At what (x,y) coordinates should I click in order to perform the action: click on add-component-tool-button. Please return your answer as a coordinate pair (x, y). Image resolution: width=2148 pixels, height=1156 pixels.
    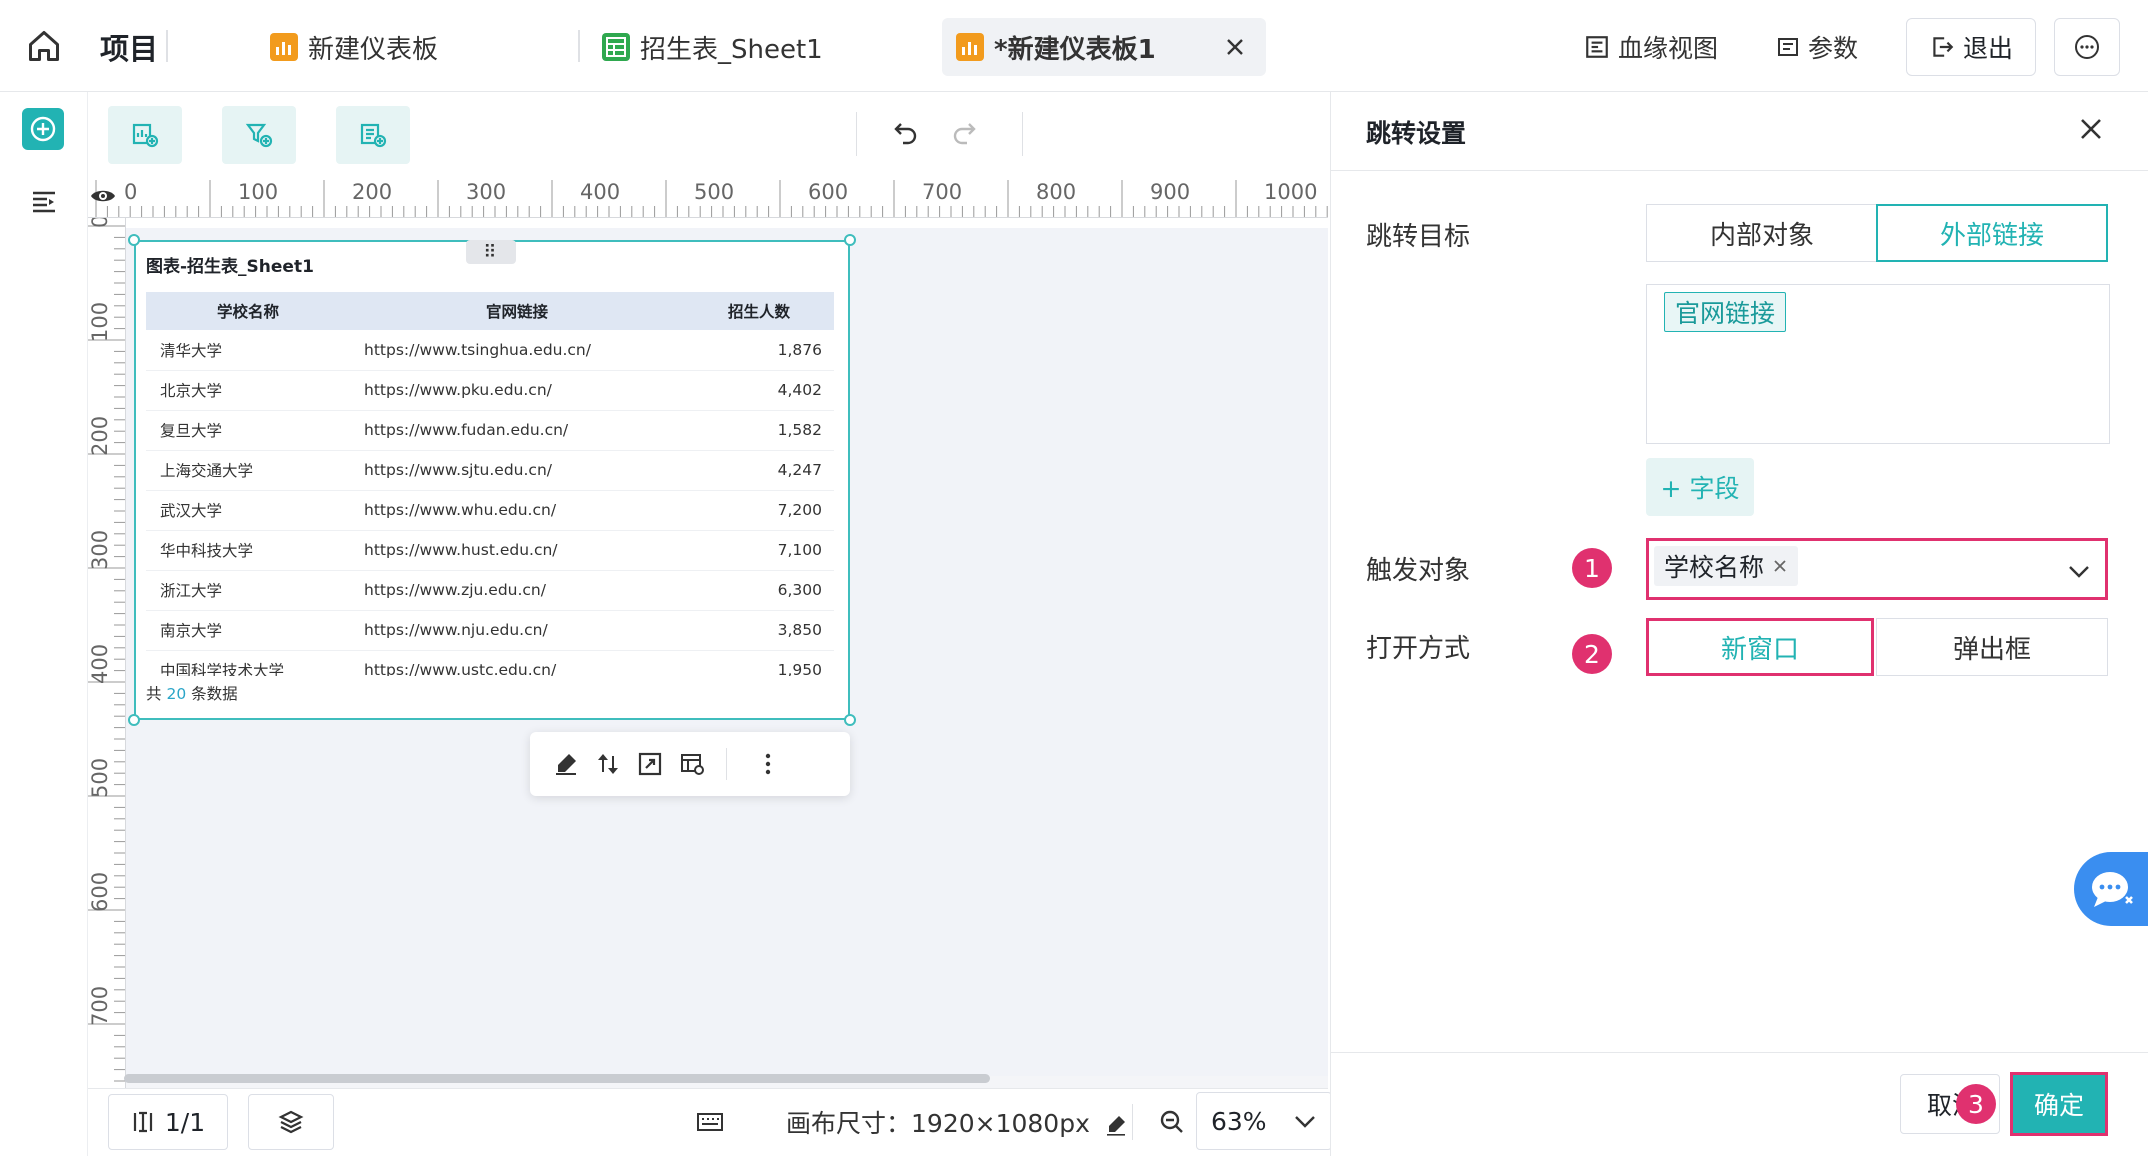
    Looking at the image, I should click on (373, 135).